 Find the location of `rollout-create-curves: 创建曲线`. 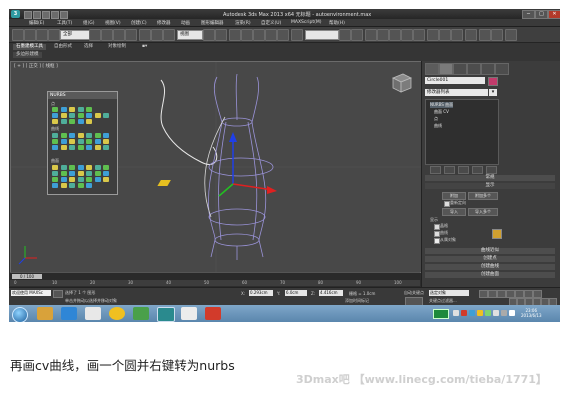

rollout-create-curves: 创建曲线 is located at coordinates (490, 267).